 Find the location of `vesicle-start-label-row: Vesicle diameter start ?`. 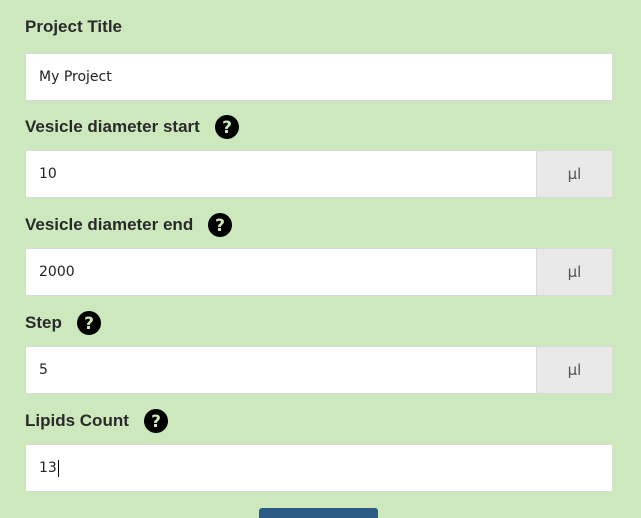

vesicle-start-label-row: Vesicle diameter start ? is located at coordinates (319, 127).